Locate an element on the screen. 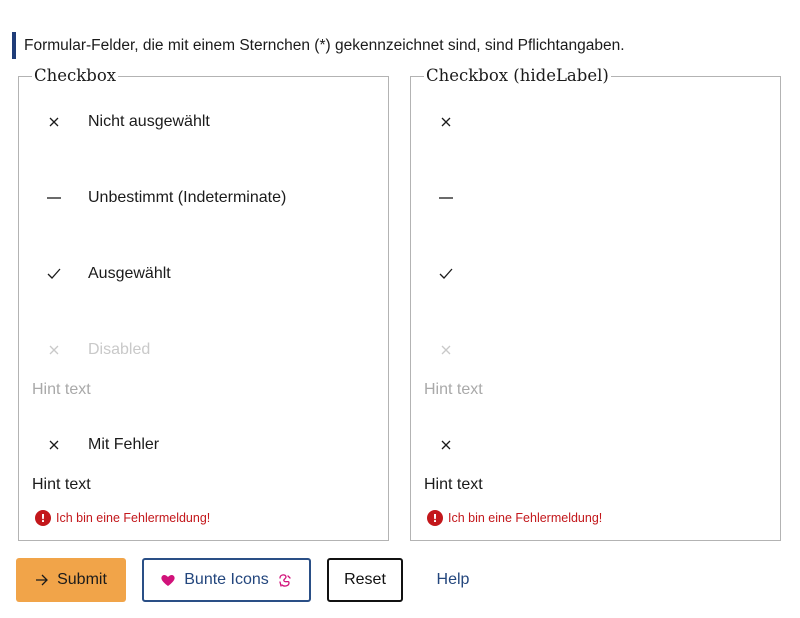 The width and height of the screenshot is (800, 618). arrow-right-icon is located at coordinates (42, 580).